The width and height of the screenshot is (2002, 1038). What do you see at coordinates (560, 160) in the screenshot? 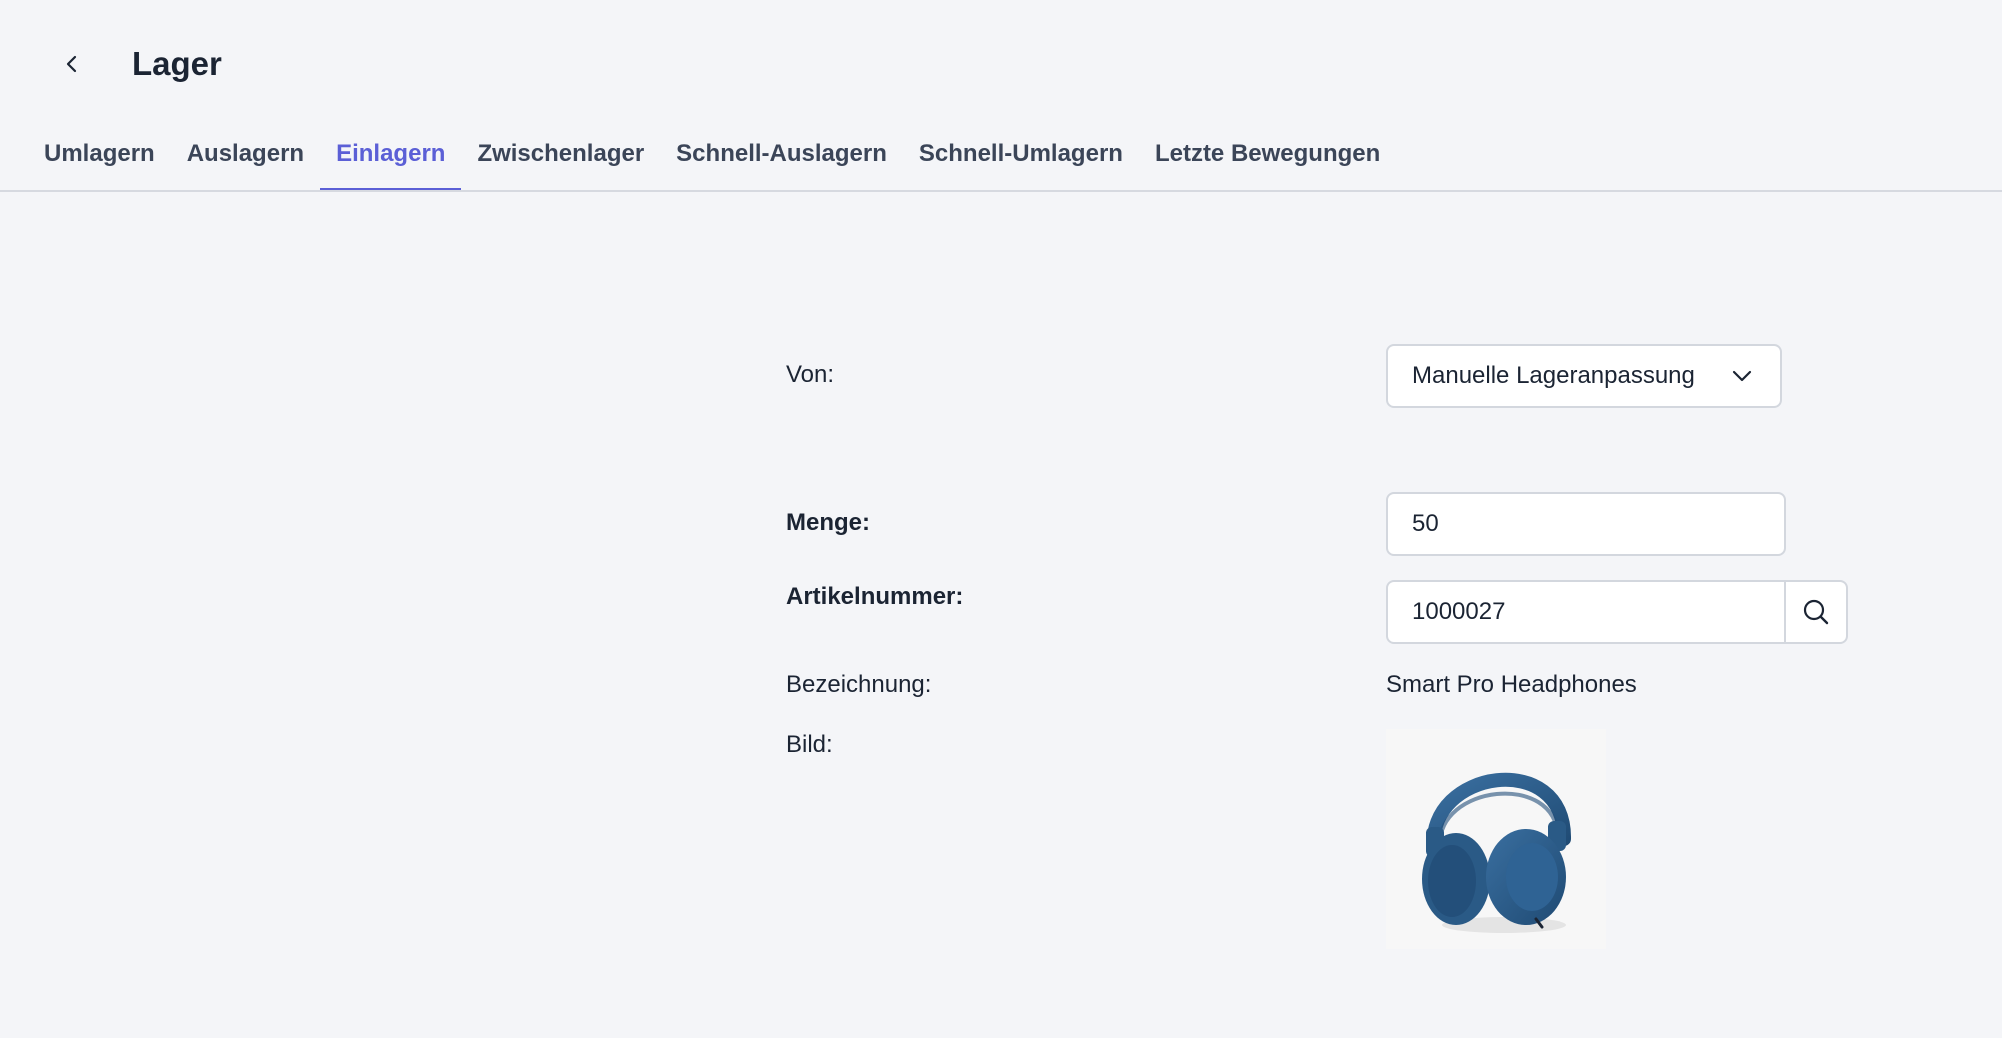
I see `tab-zwischenlager: Zwischenlager` at bounding box center [560, 160].